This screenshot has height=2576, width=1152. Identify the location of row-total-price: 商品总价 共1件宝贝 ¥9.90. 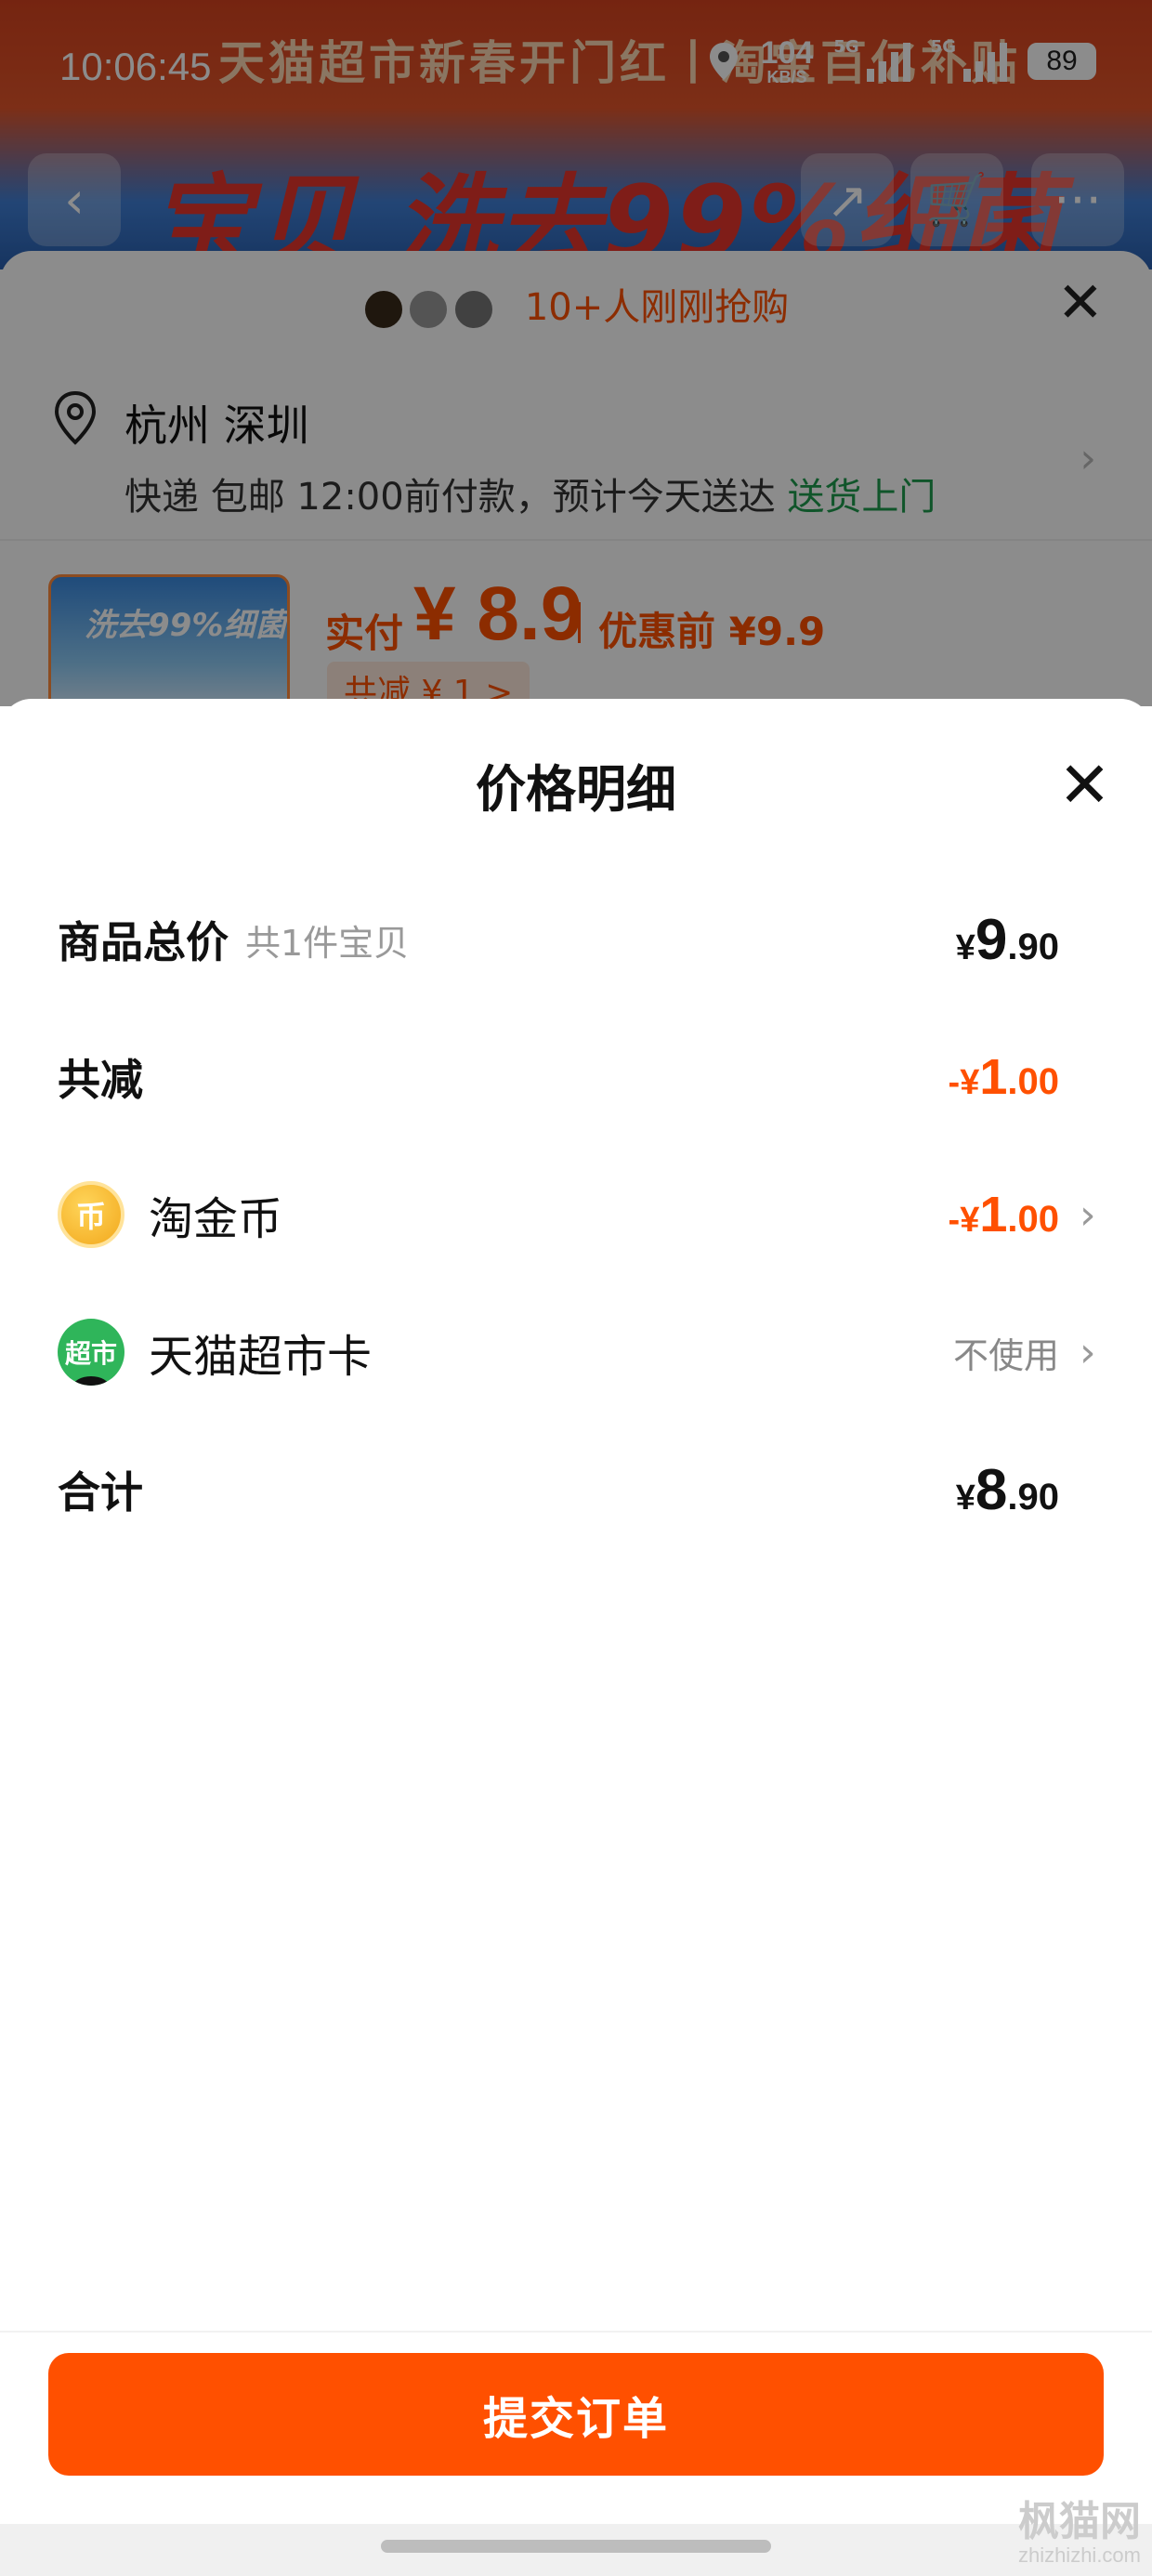
(582, 939).